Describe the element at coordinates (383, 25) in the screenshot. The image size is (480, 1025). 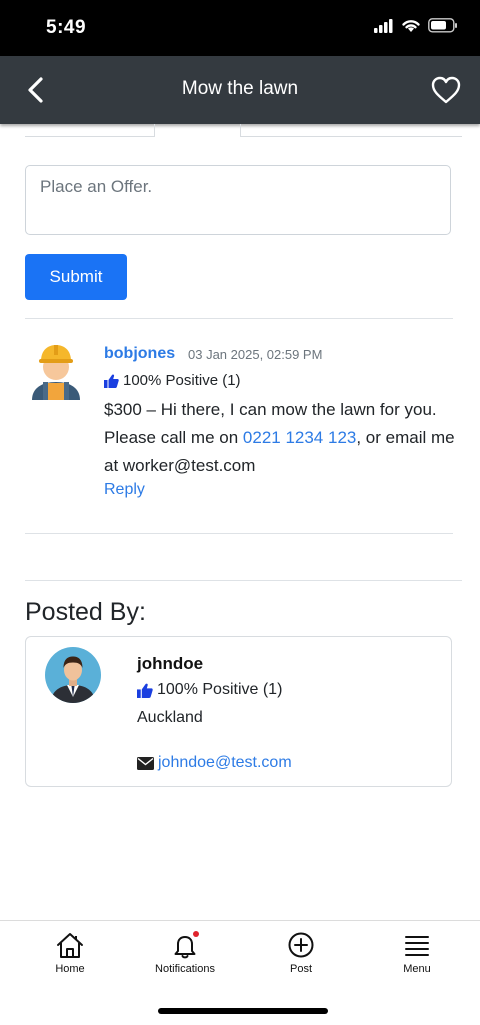
I see `signal-icon` at that location.